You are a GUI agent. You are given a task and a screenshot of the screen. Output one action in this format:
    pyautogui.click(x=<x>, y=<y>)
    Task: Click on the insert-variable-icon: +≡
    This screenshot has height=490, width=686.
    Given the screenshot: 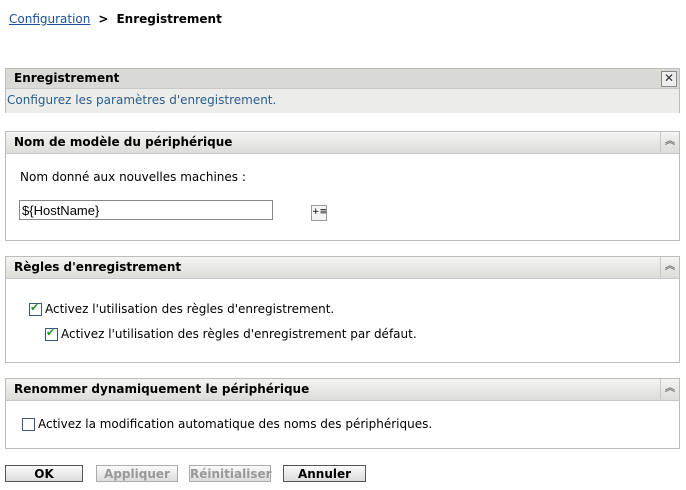 What is the action you would take?
    pyautogui.click(x=319, y=213)
    